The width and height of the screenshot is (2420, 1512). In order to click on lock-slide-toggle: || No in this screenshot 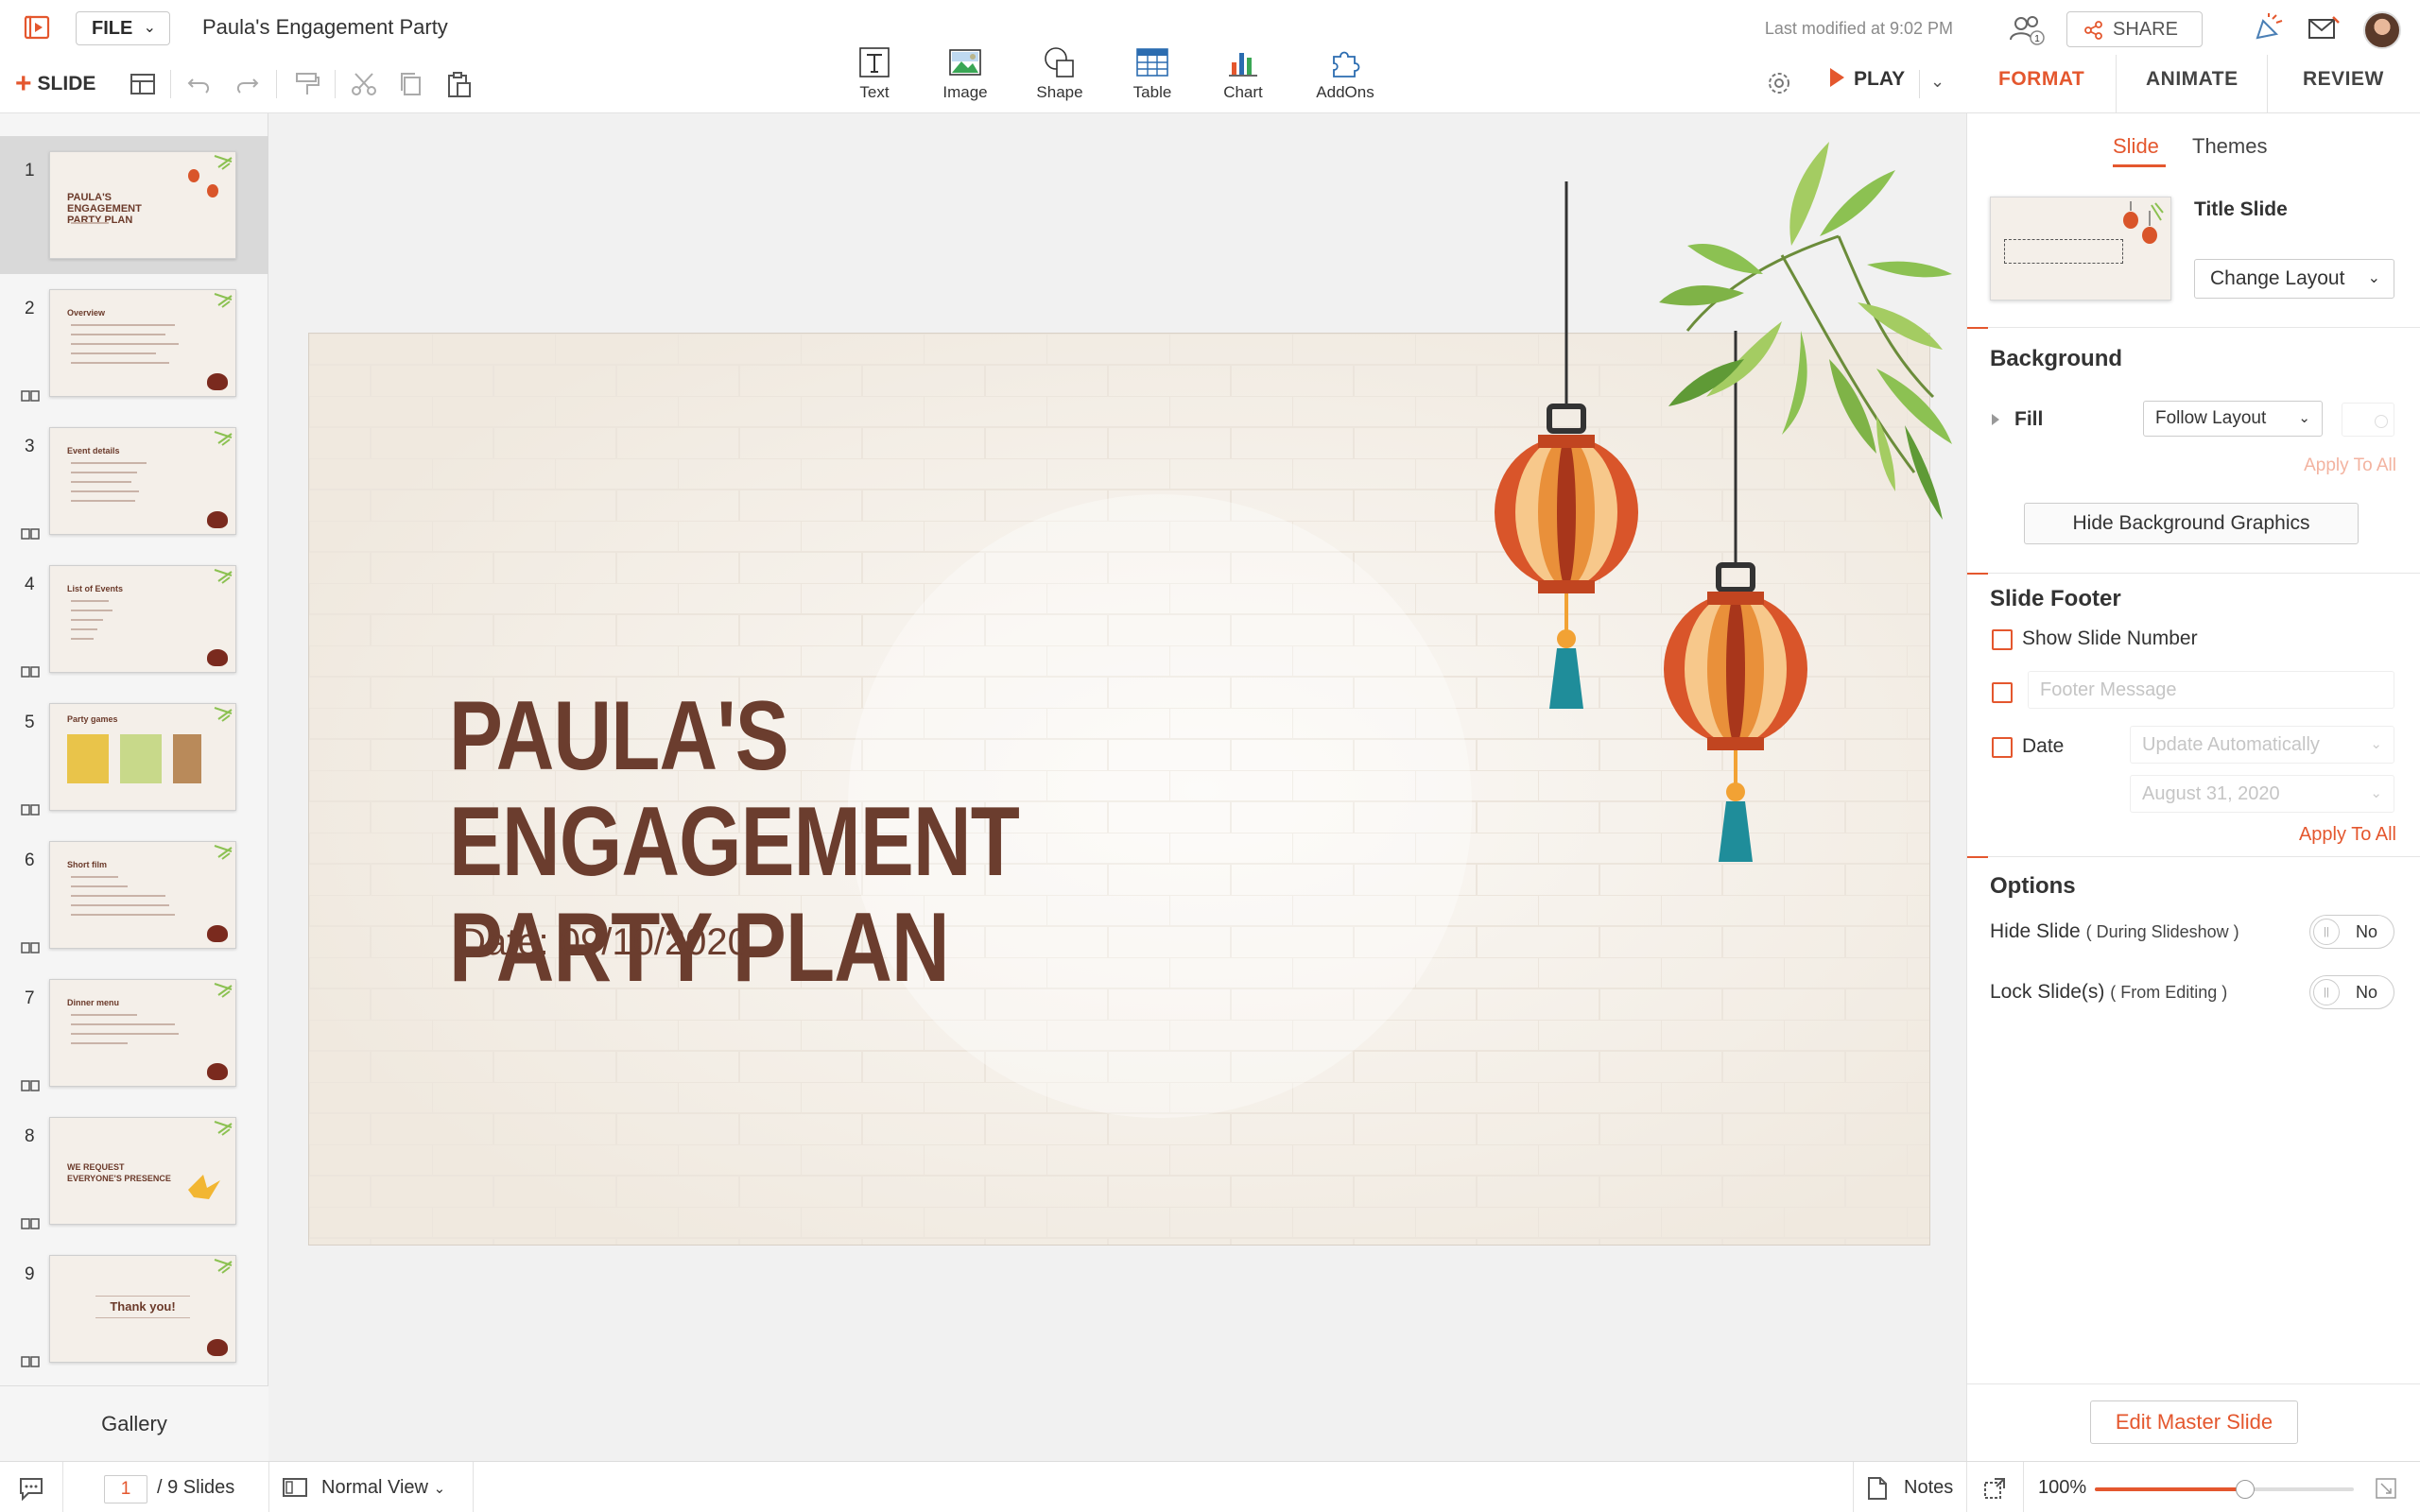, I will do `click(2352, 992)`.